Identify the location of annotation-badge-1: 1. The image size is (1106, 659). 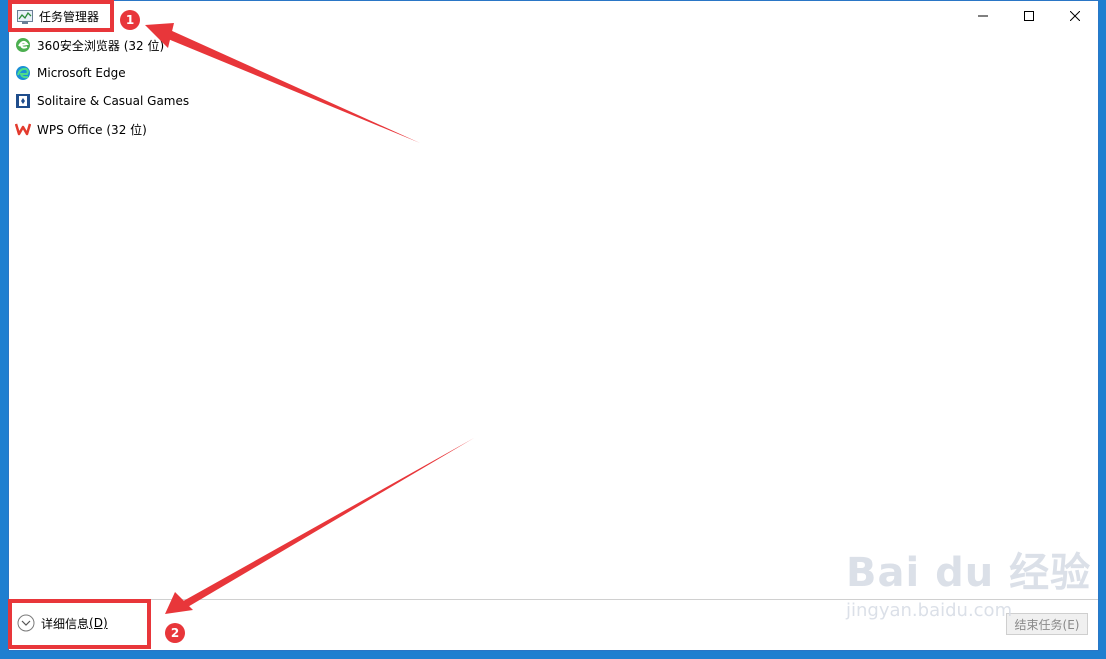
(130, 20).